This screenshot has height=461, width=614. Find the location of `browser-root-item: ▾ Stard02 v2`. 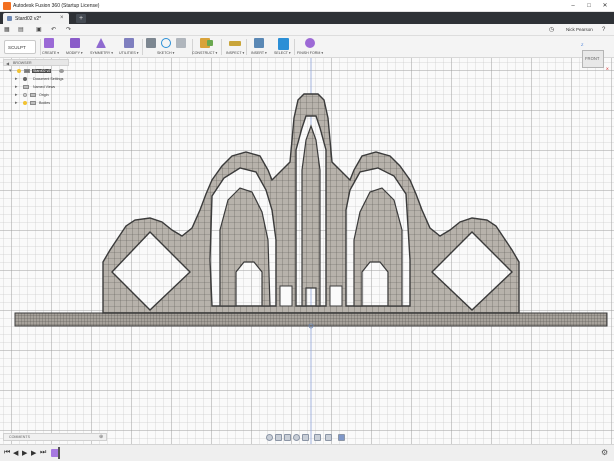

browser-root-item: ▾ Stard02 v2 is located at coordinates (36, 71).